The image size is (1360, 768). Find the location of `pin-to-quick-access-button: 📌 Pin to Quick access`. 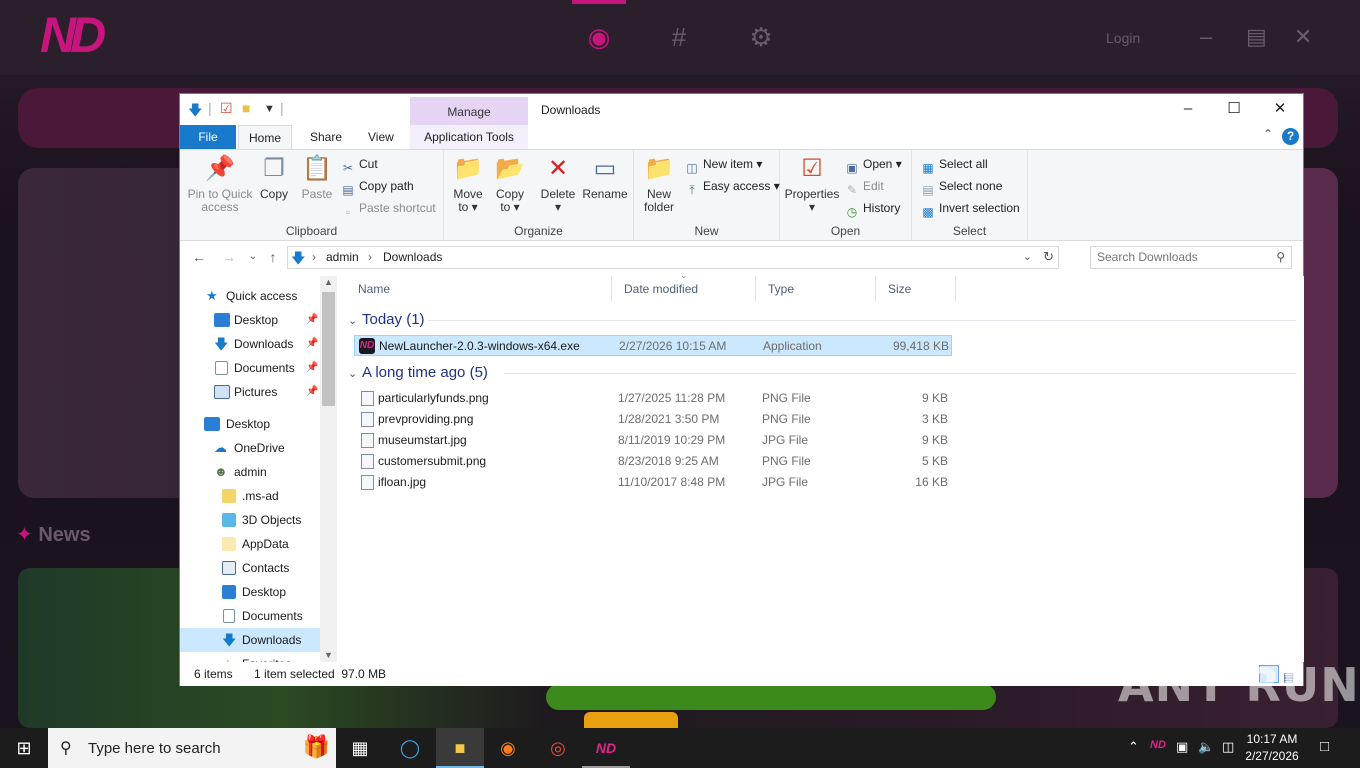

pin-to-quick-access-button: 📌 Pin to Quick access is located at coordinates (220, 184).